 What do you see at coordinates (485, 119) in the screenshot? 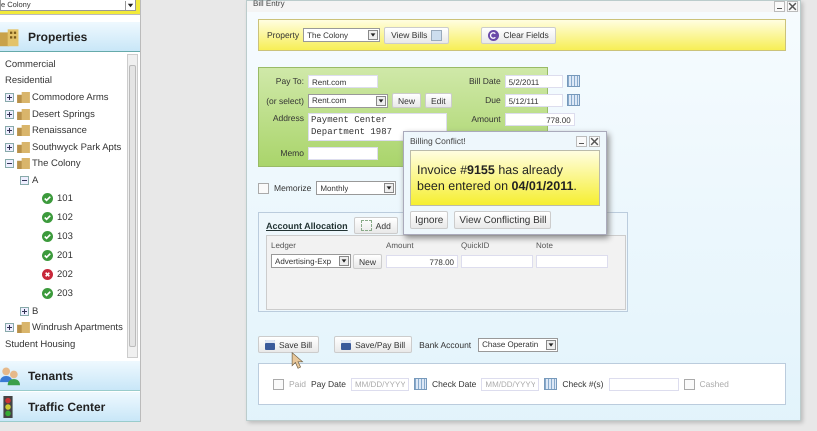
I see `amount-label: Amount` at bounding box center [485, 119].